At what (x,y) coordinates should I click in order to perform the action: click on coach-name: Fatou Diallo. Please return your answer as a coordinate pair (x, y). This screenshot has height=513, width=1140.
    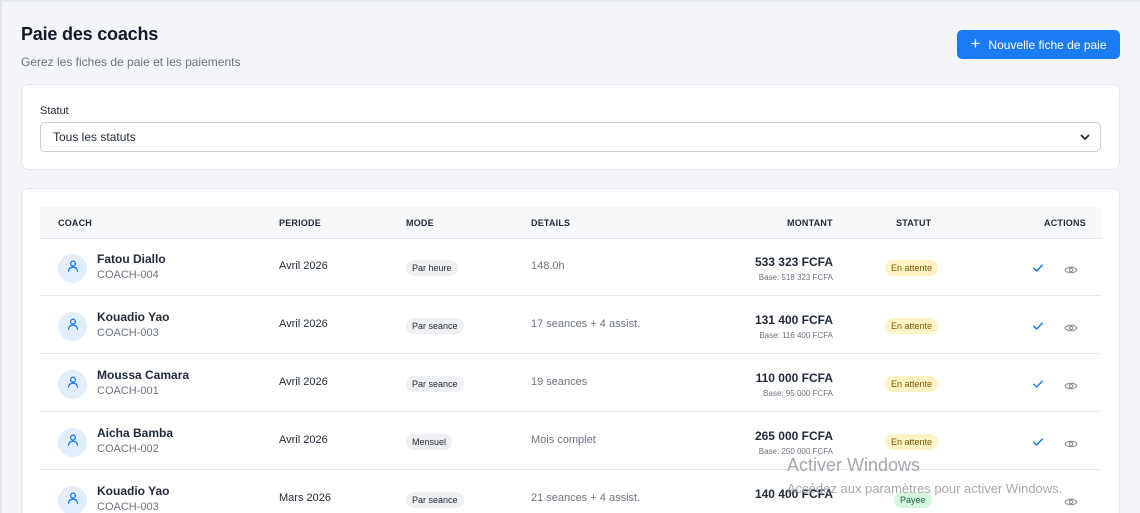
    Looking at the image, I should click on (131, 259).